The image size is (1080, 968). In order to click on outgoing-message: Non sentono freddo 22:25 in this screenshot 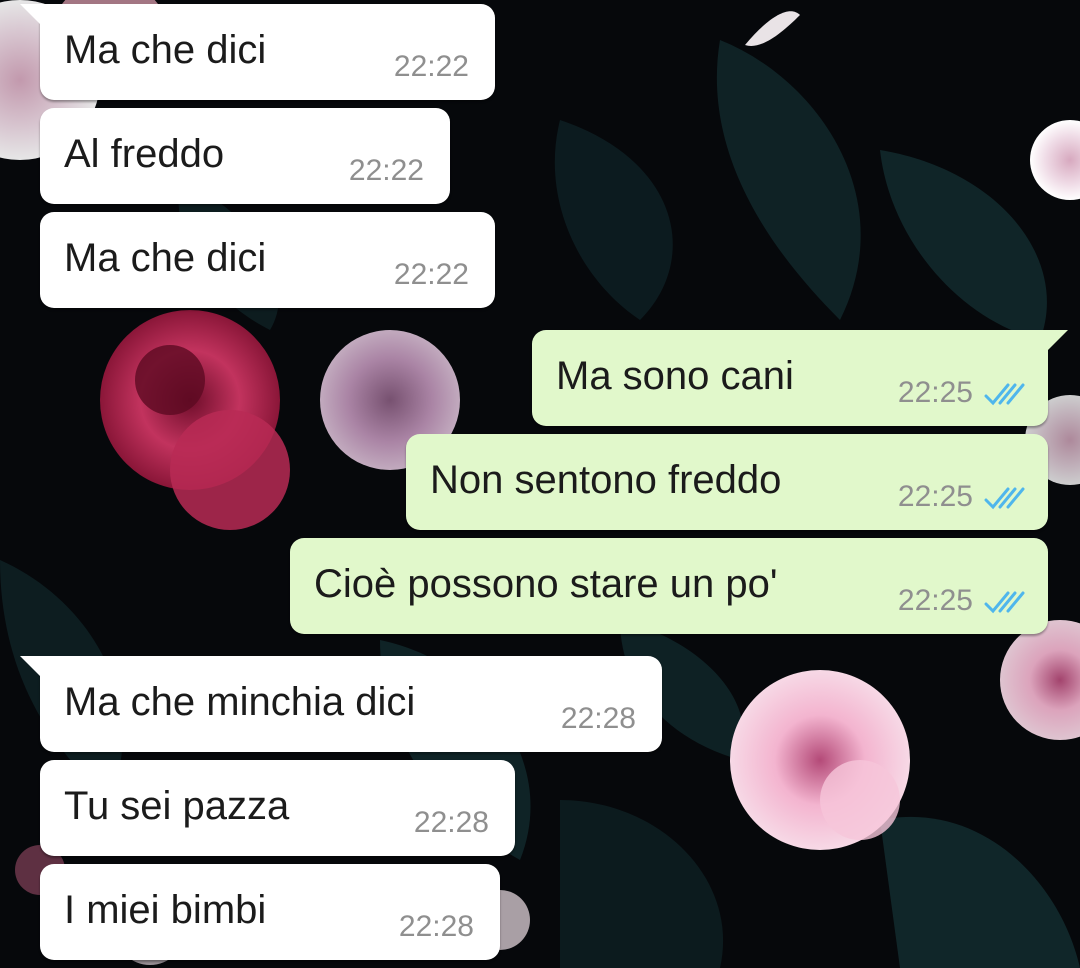, I will do `click(727, 482)`.